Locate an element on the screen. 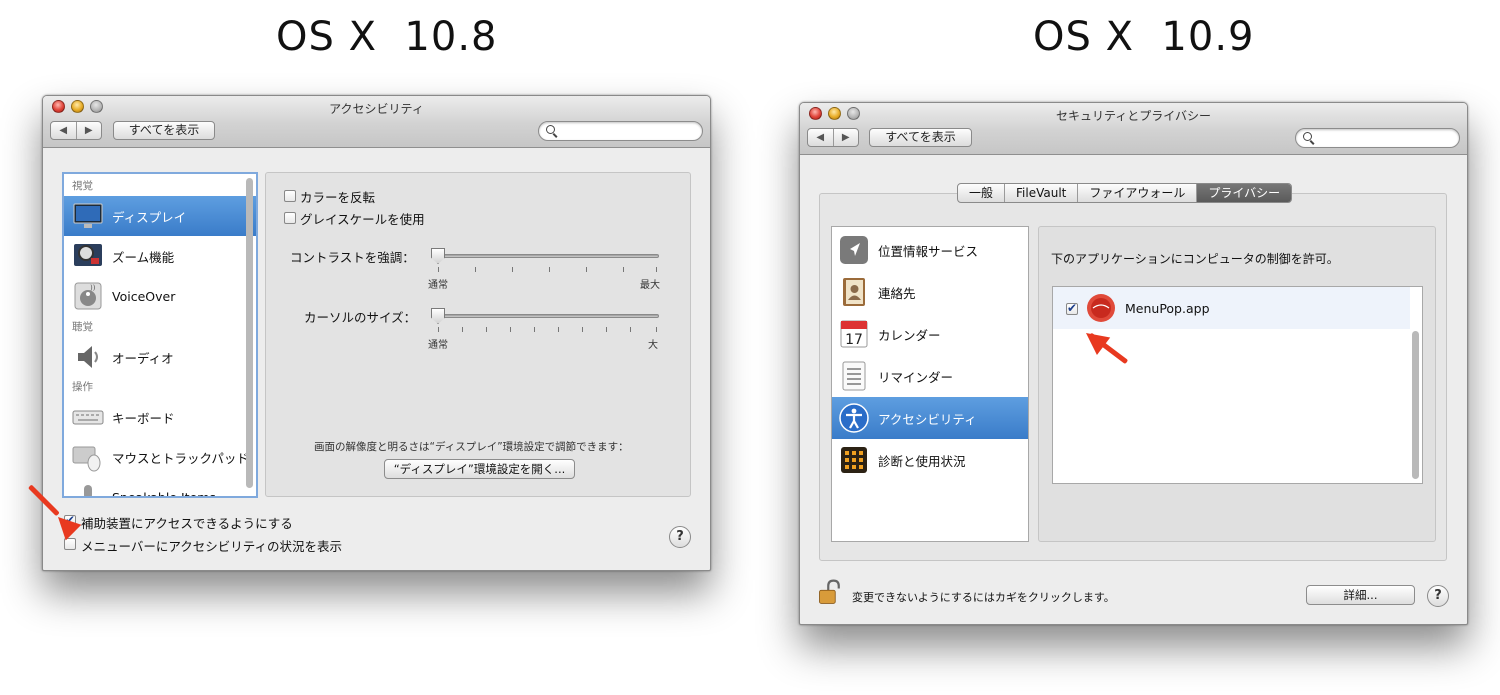 The image size is (1500, 695). reminders-icon is located at coordinates (854, 376).